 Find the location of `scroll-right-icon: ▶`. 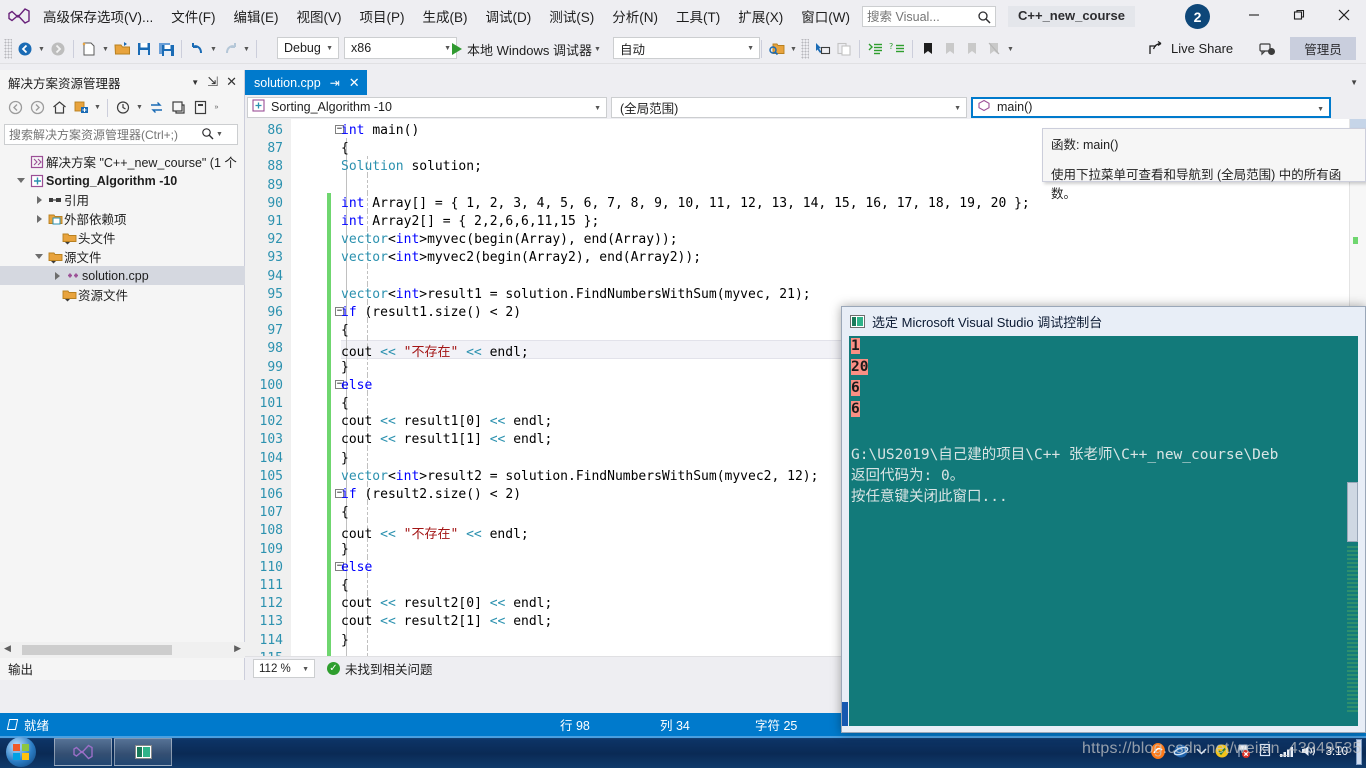

scroll-right-icon: ▶ is located at coordinates (237, 648).